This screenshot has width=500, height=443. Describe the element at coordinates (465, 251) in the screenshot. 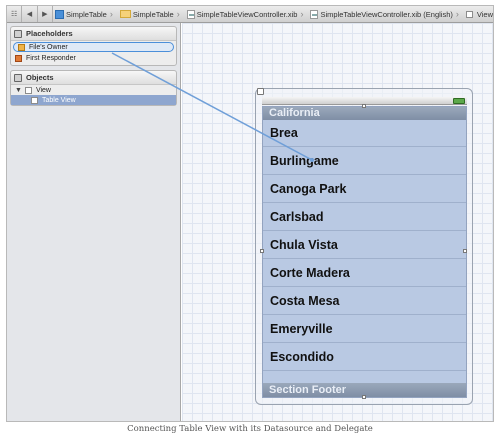

I see `resize-handle-right` at that location.